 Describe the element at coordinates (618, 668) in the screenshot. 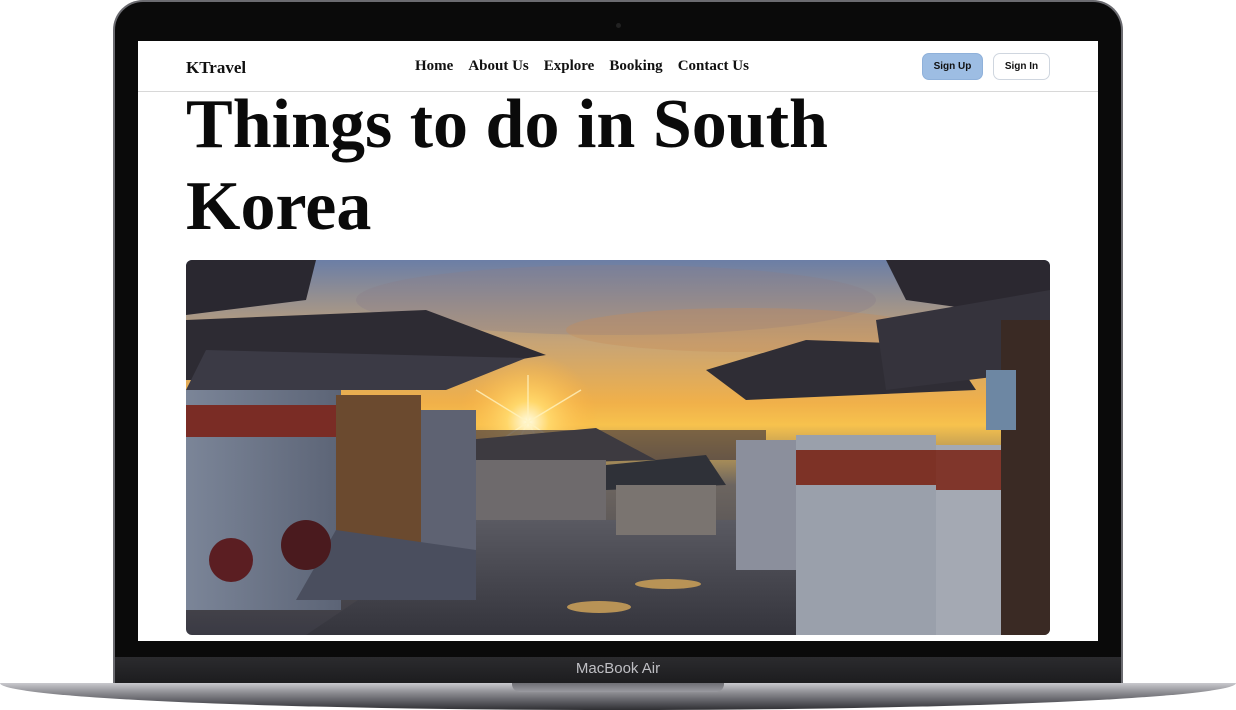

I see `device-label: MacBook Air` at that location.